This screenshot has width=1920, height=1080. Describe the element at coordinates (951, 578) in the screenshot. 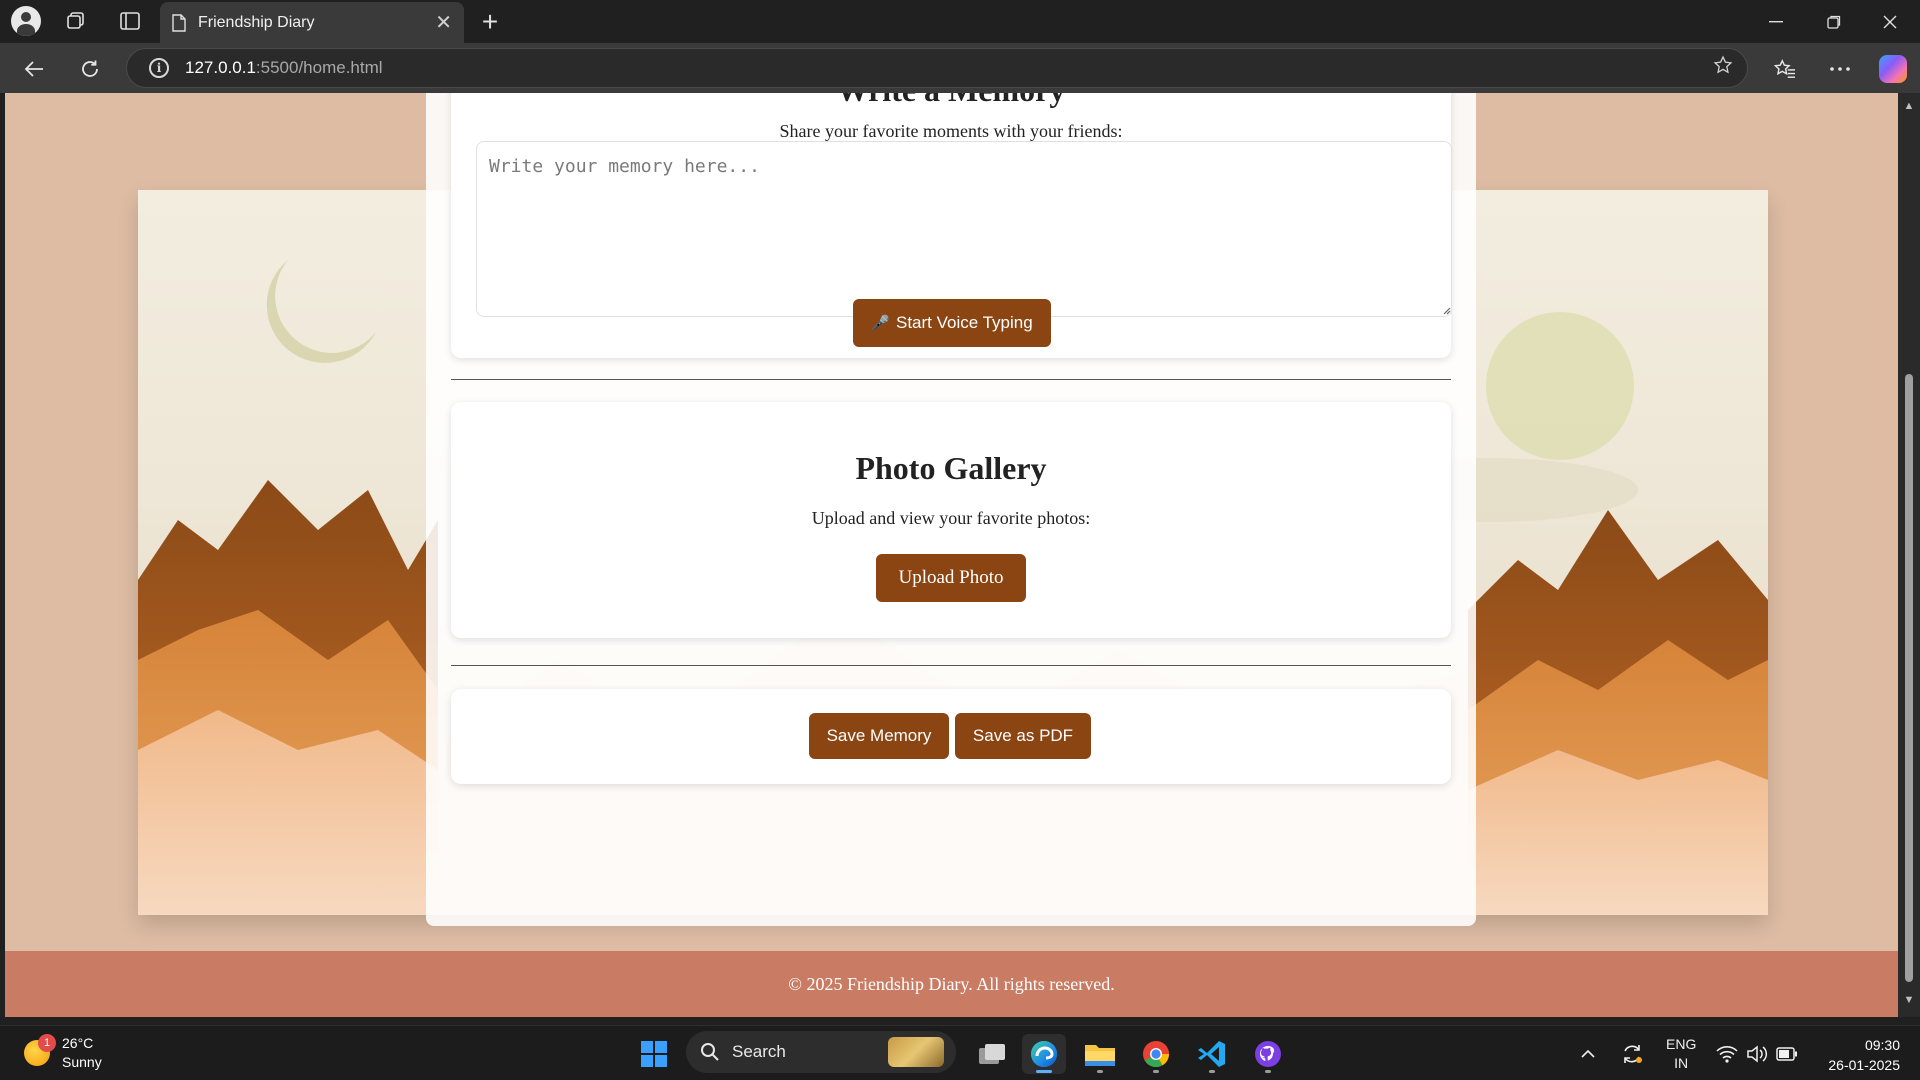

I see `upload-photo-button: Upload Photo` at that location.